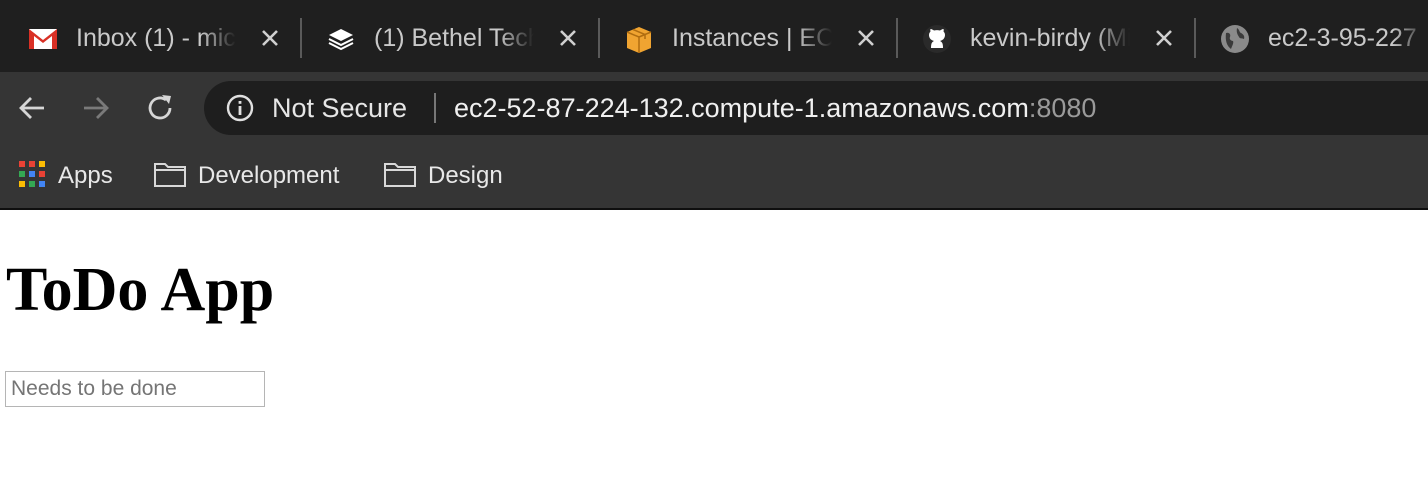 This screenshot has width=1428, height=494. What do you see at coordinates (32, 176) in the screenshot?
I see `apps-grid-icon` at bounding box center [32, 176].